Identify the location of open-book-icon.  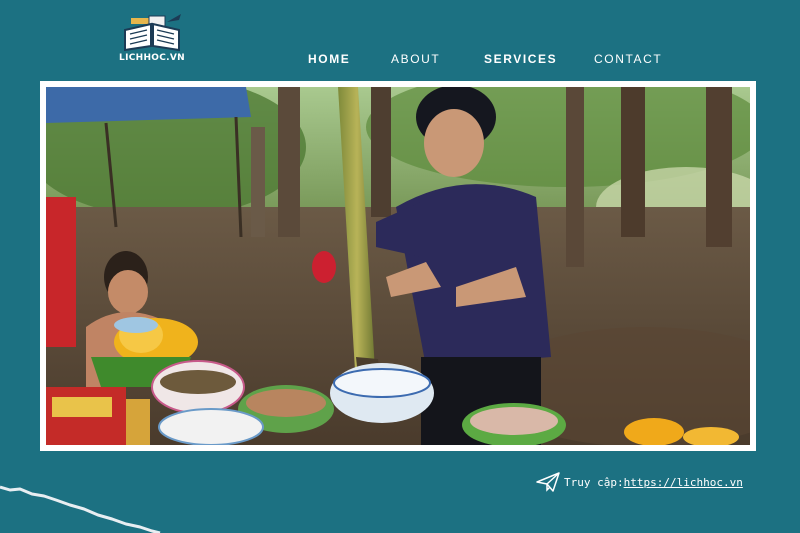
(152, 33).